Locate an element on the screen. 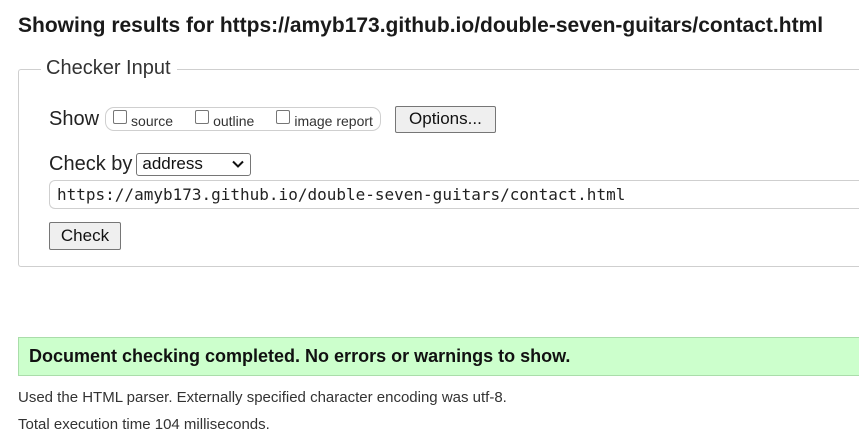  show-label: Show is located at coordinates (74, 118).